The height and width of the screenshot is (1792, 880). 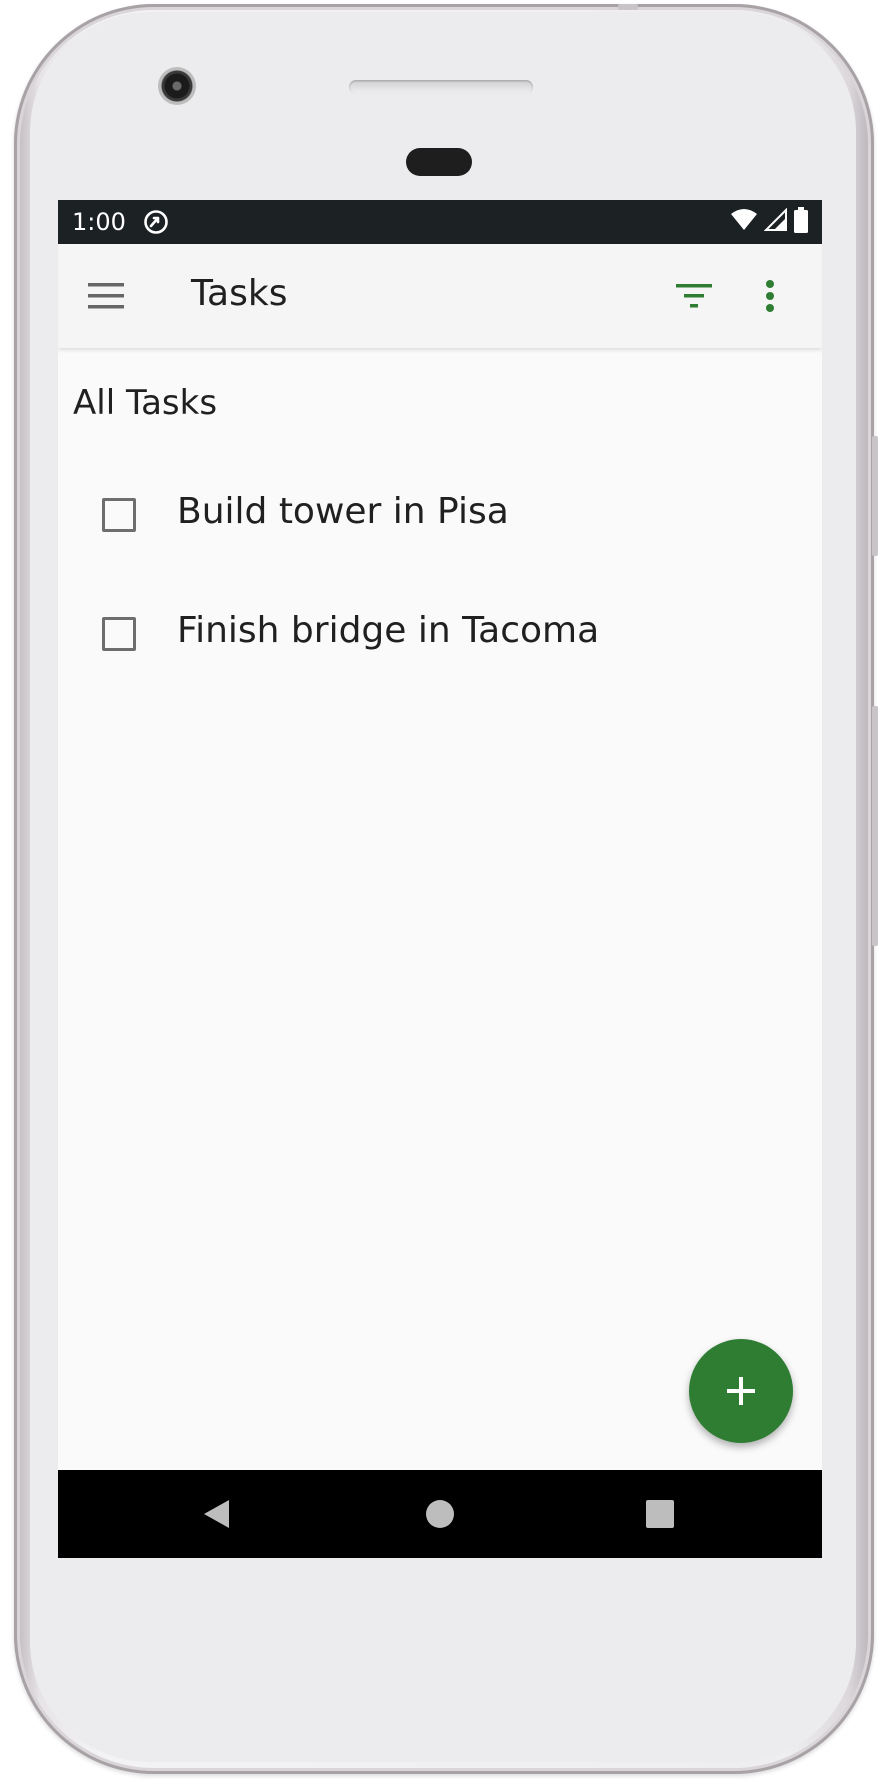 What do you see at coordinates (99, 222) in the screenshot?
I see `status-time: 1:00` at bounding box center [99, 222].